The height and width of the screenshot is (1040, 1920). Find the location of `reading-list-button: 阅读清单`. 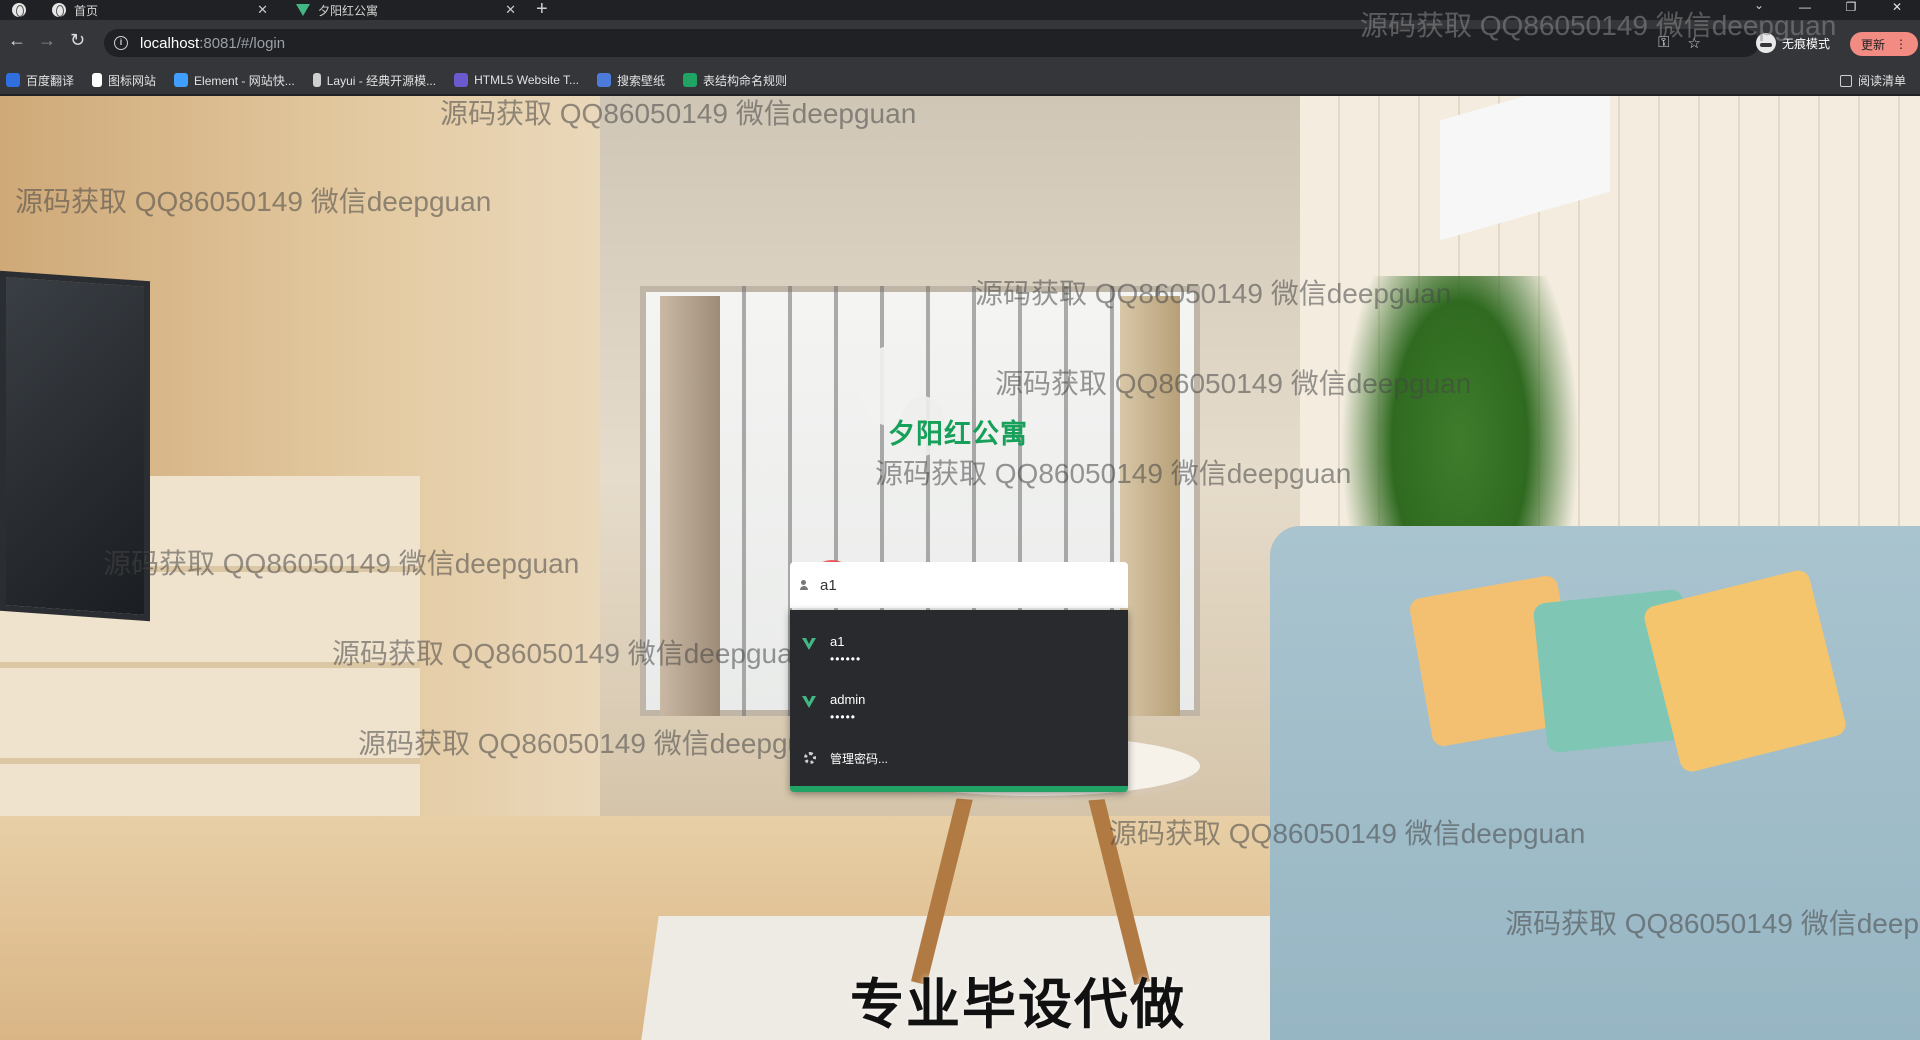

reading-list-button: 阅读清单 is located at coordinates (1872, 80).